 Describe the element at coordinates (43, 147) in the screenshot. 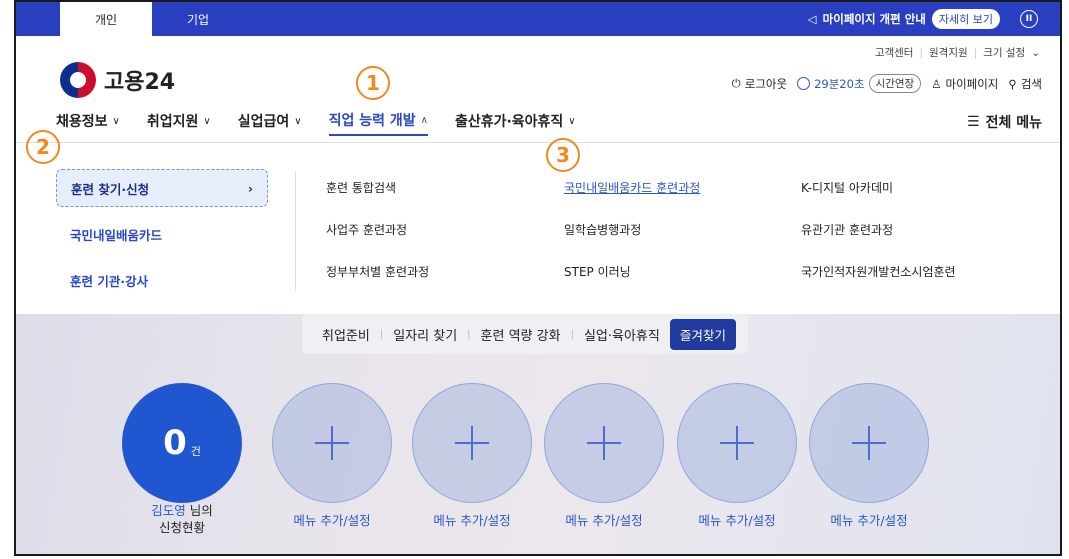

I see `step-badge-2: 2` at that location.